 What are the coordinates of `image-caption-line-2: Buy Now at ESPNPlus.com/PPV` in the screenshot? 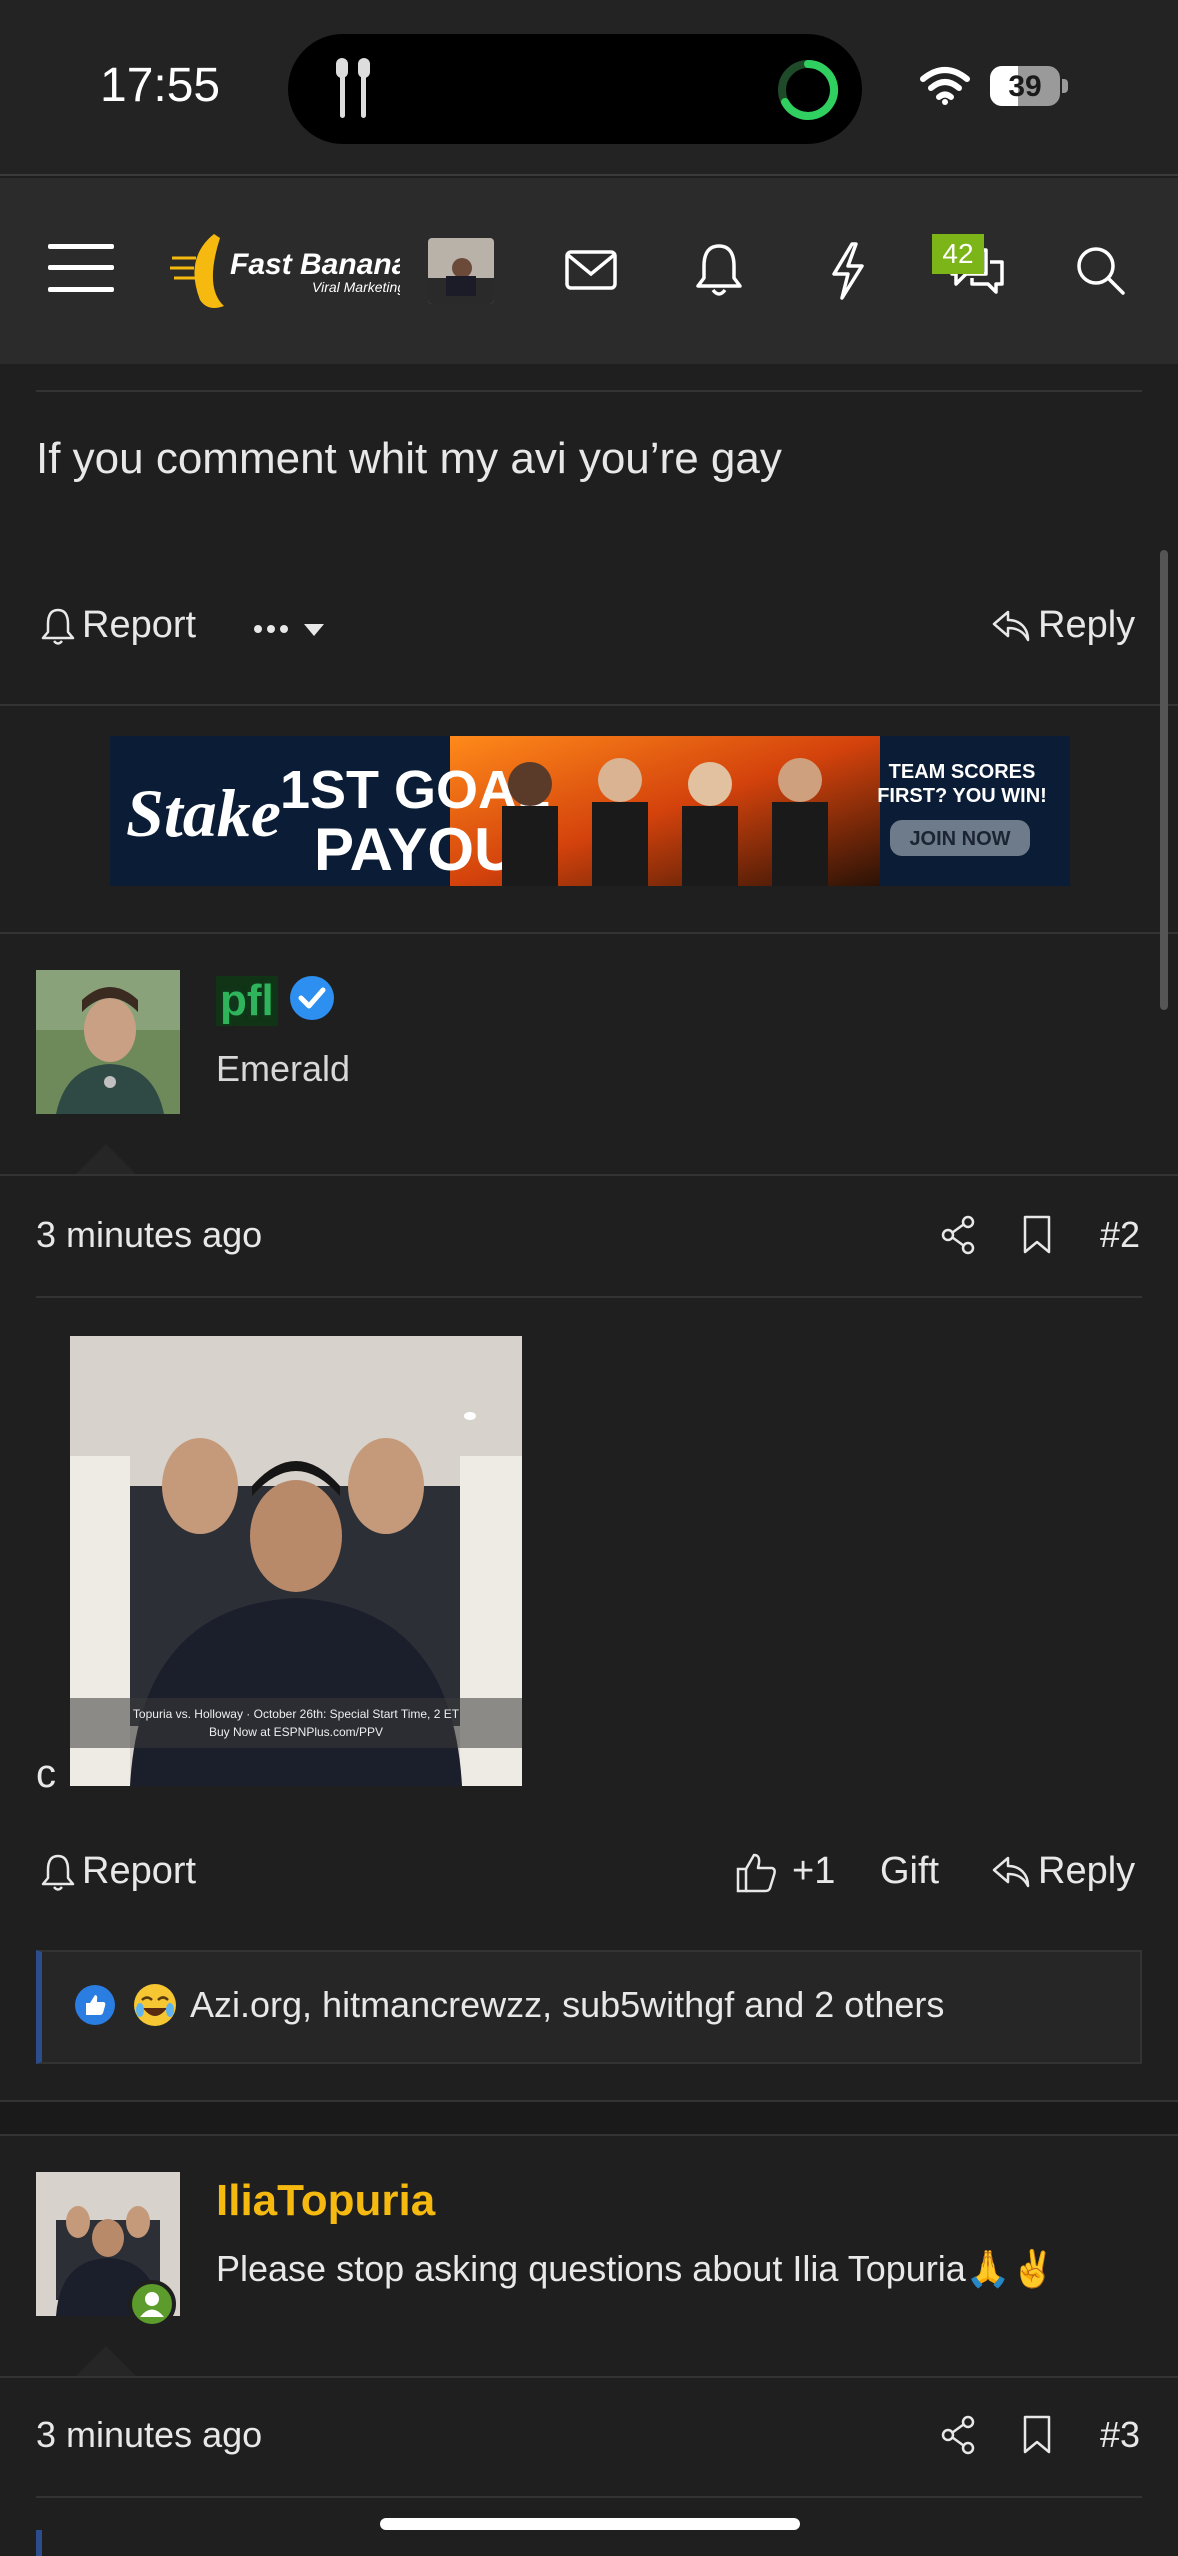 It's located at (296, 1732).